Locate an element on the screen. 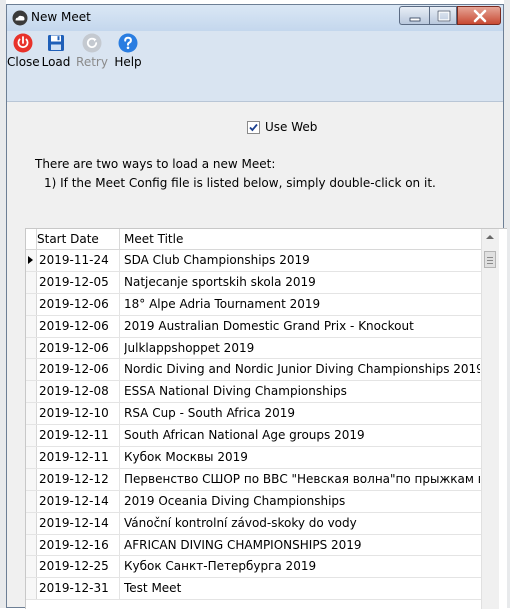 This screenshot has width=510, height=609. meet-title-cell: Test Meet is located at coordinates (153, 588).